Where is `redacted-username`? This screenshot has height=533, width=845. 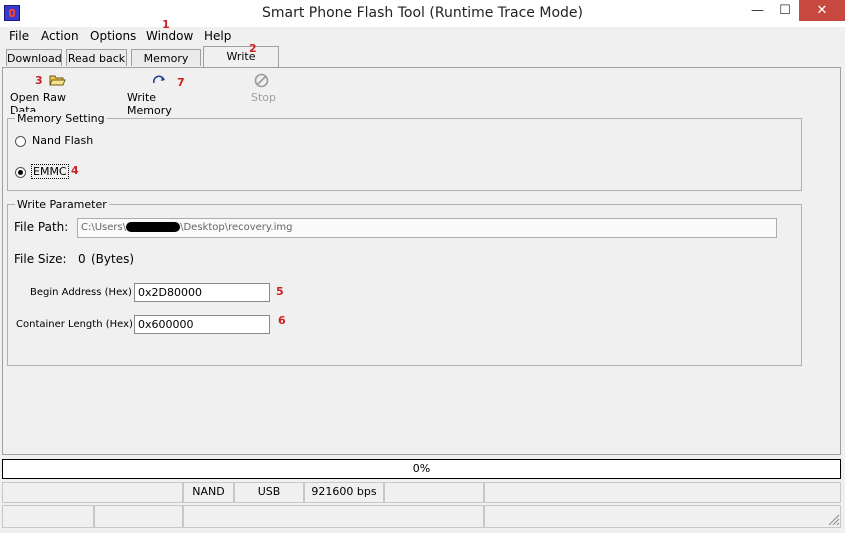
redacted-username is located at coordinates (153, 227).